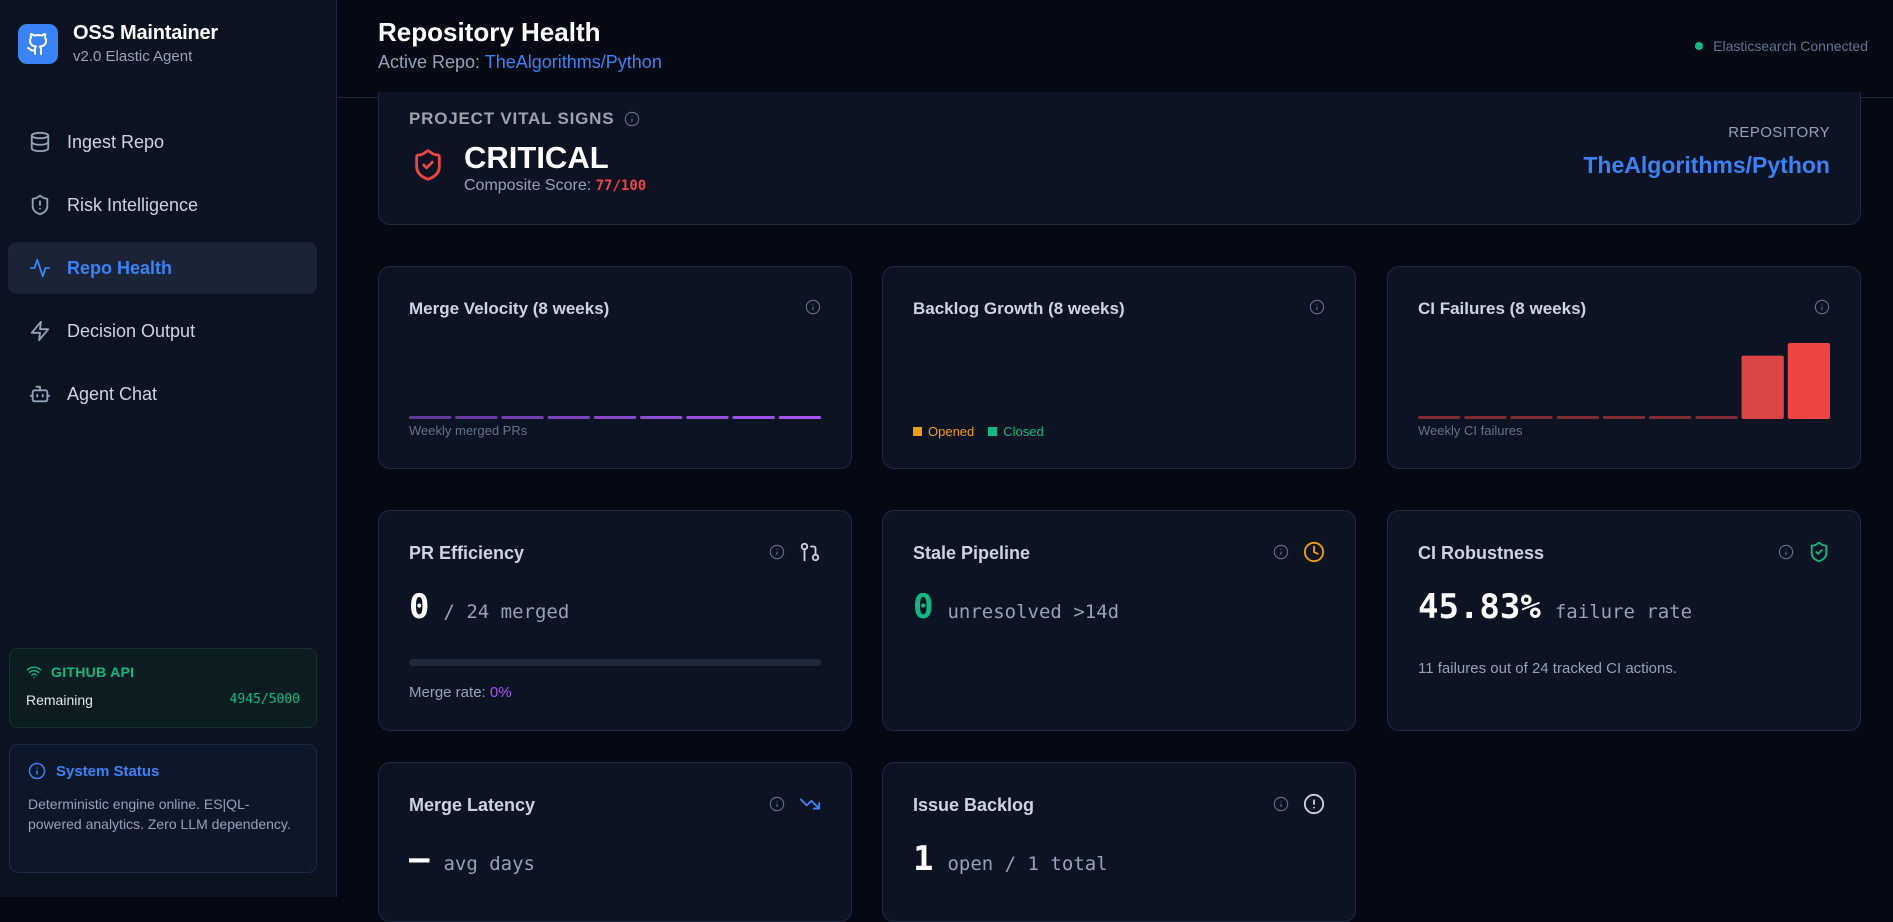 This screenshot has height=922, width=1893. What do you see at coordinates (489, 864) in the screenshot?
I see `metric-unit: avg days` at bounding box center [489, 864].